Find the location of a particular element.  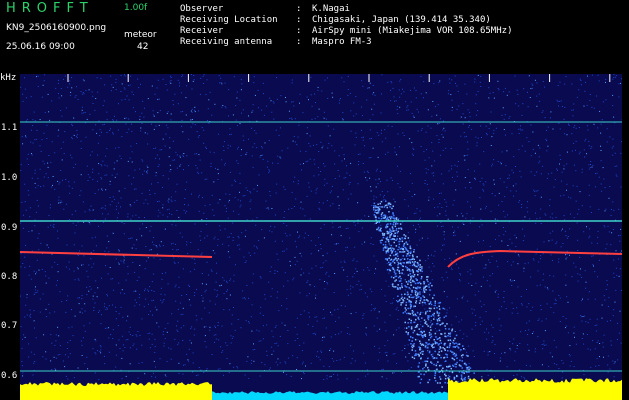

info-key: Receiver is located at coordinates (202, 31).